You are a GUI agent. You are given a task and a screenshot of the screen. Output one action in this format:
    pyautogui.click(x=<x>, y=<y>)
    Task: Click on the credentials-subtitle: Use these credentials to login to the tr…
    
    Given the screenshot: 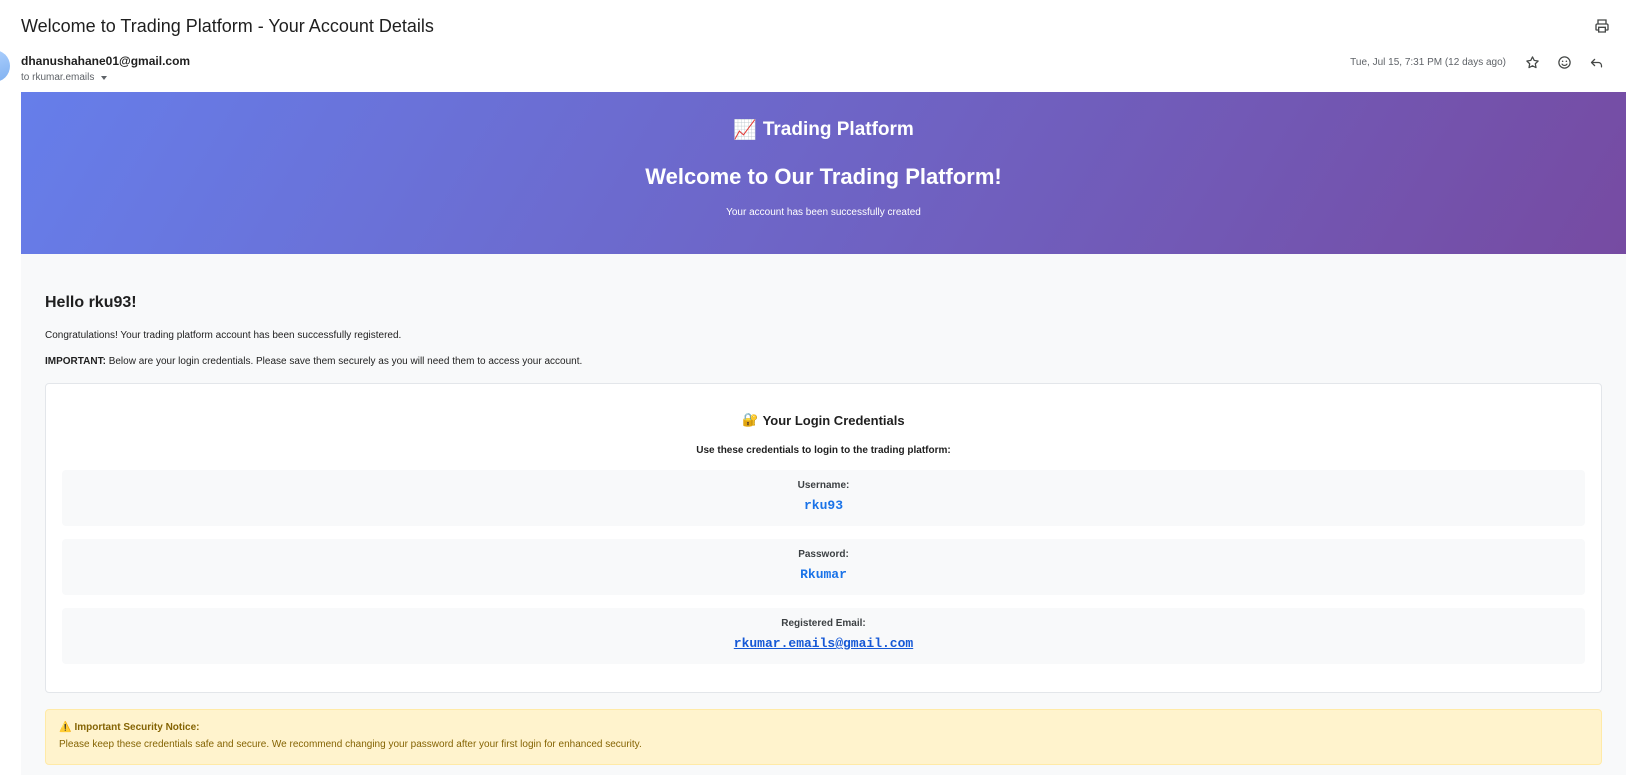 What is the action you would take?
    pyautogui.click(x=823, y=450)
    